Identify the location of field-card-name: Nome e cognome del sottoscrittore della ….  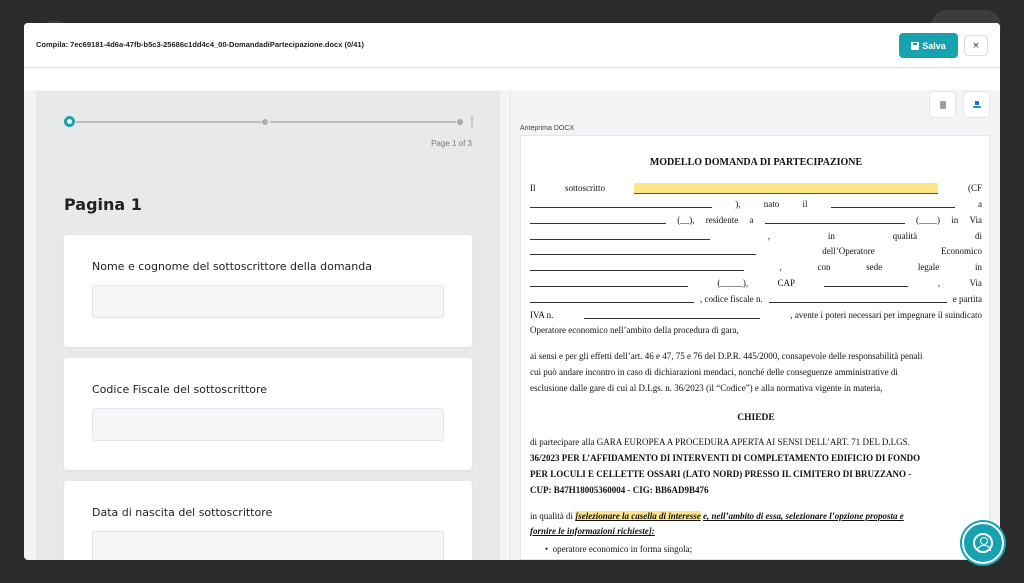
(268, 291).